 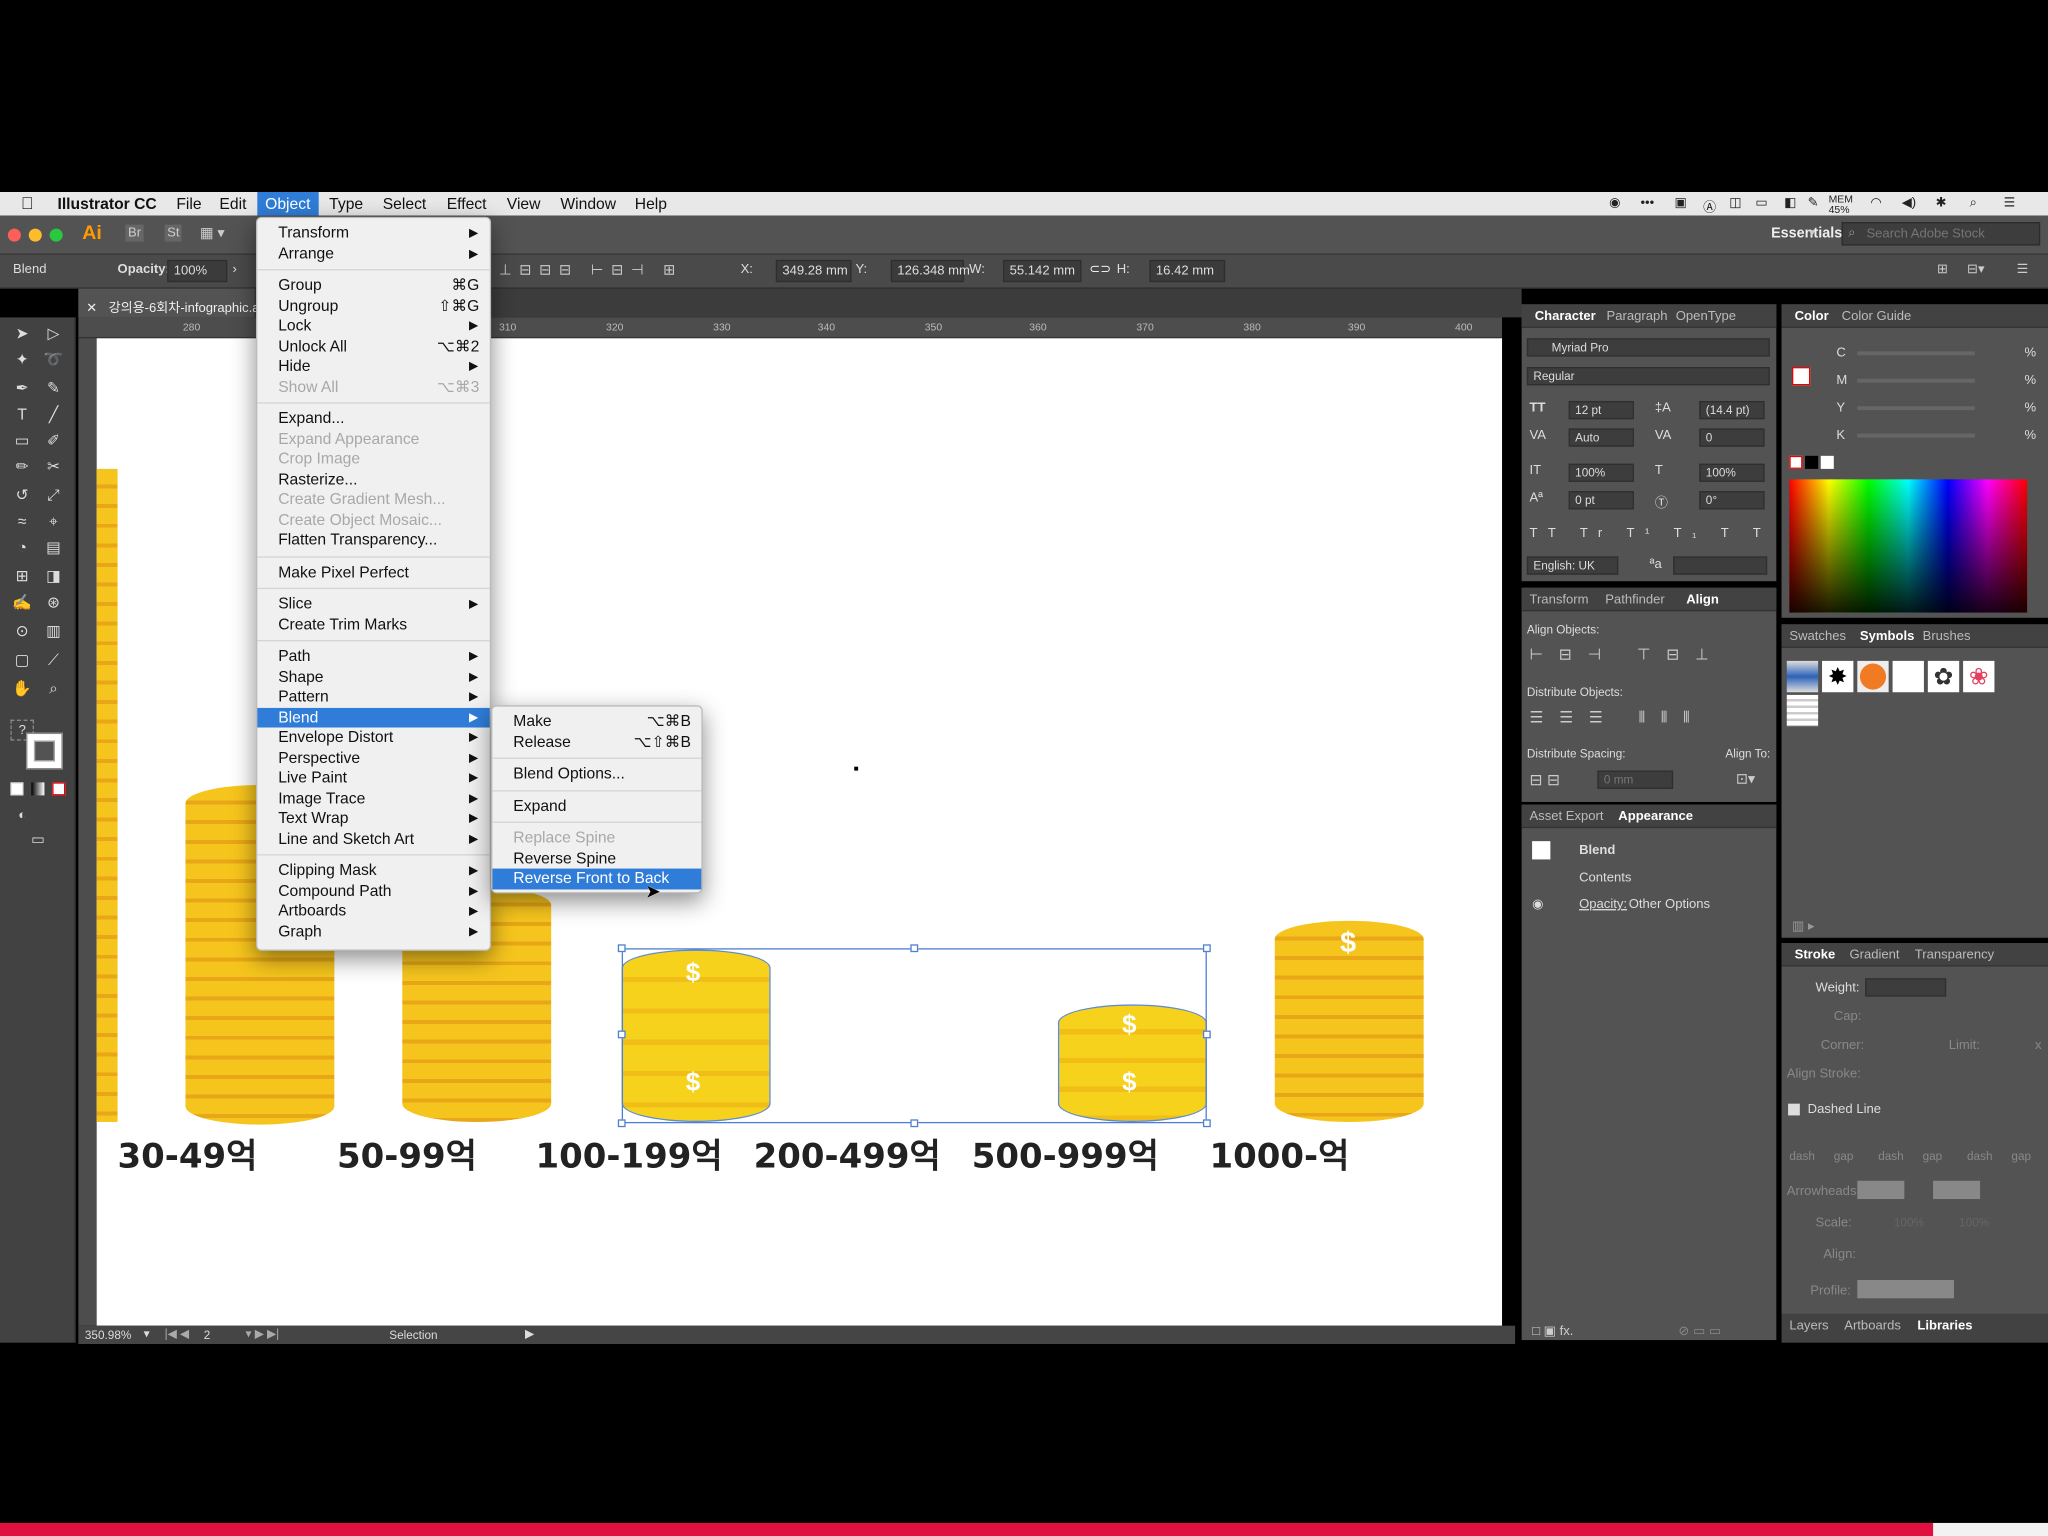 What do you see at coordinates (22, 495) in the screenshot?
I see `rotate-icon: ↺` at bounding box center [22, 495].